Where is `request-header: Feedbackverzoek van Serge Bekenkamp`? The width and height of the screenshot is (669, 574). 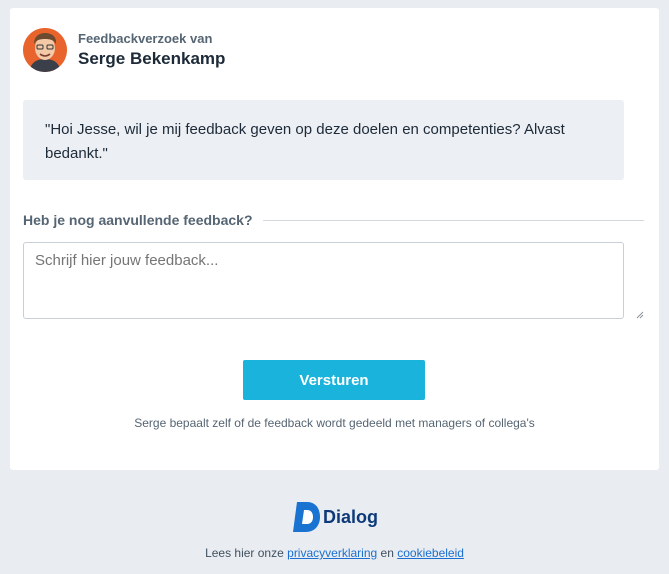
request-header: Feedbackverzoek van Serge Bekenkamp is located at coordinates (124, 50).